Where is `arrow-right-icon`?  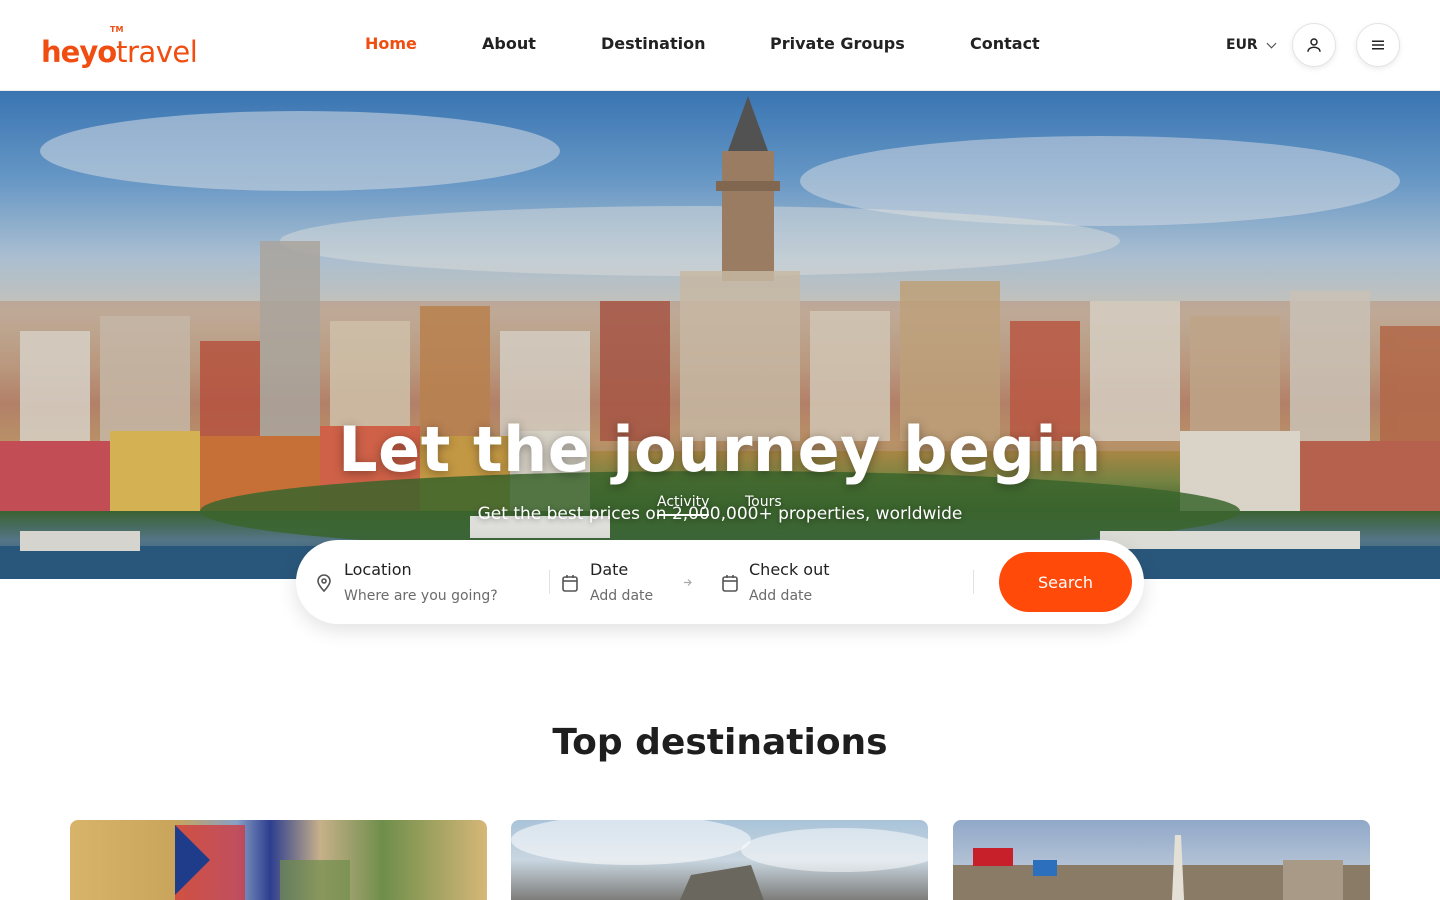 arrow-right-icon is located at coordinates (688, 582).